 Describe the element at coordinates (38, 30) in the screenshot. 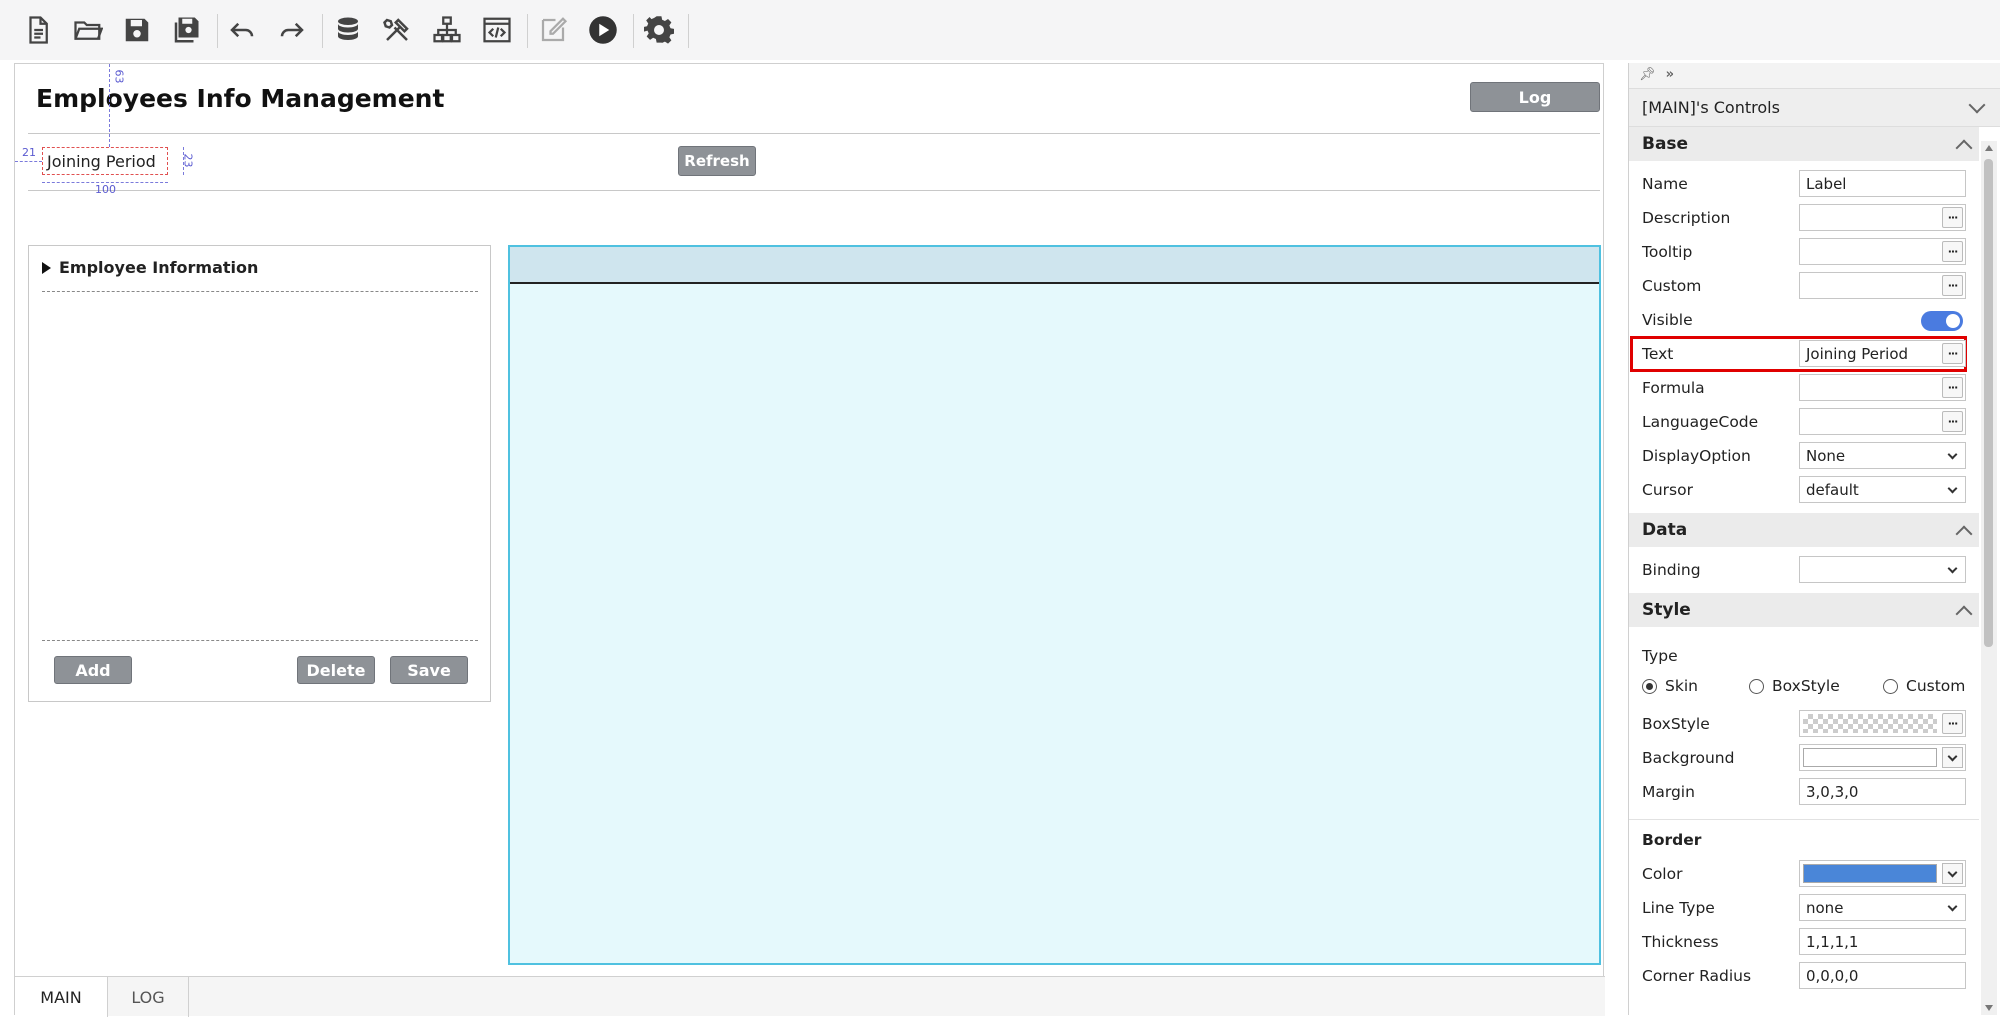

I see `new-file-icon` at that location.